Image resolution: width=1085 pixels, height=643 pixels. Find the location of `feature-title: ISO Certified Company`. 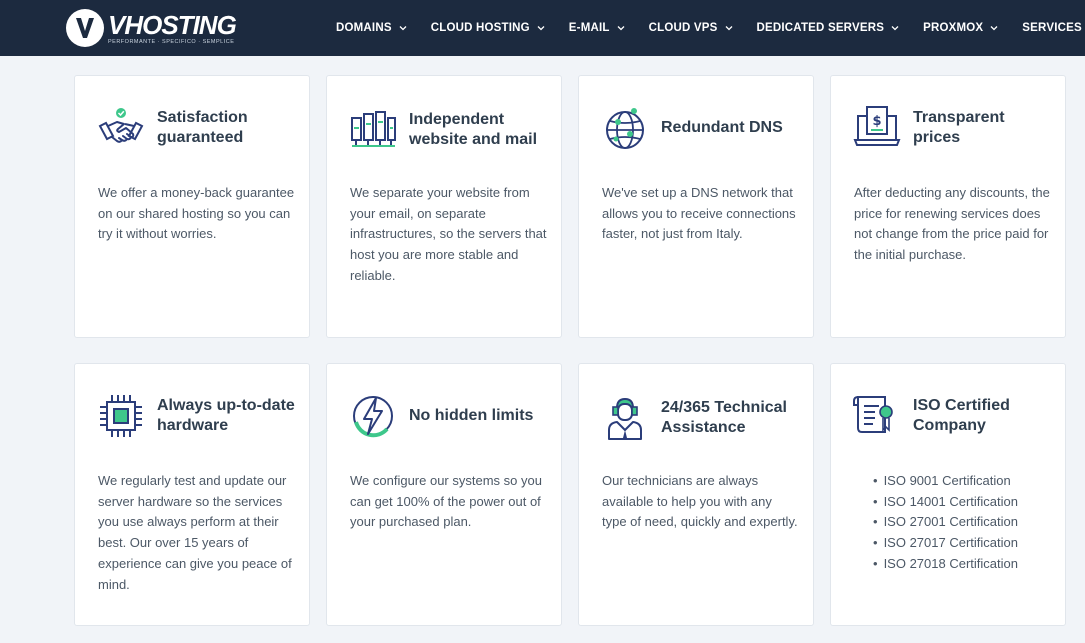

feature-title: ISO Certified Company is located at coordinates (961, 415).